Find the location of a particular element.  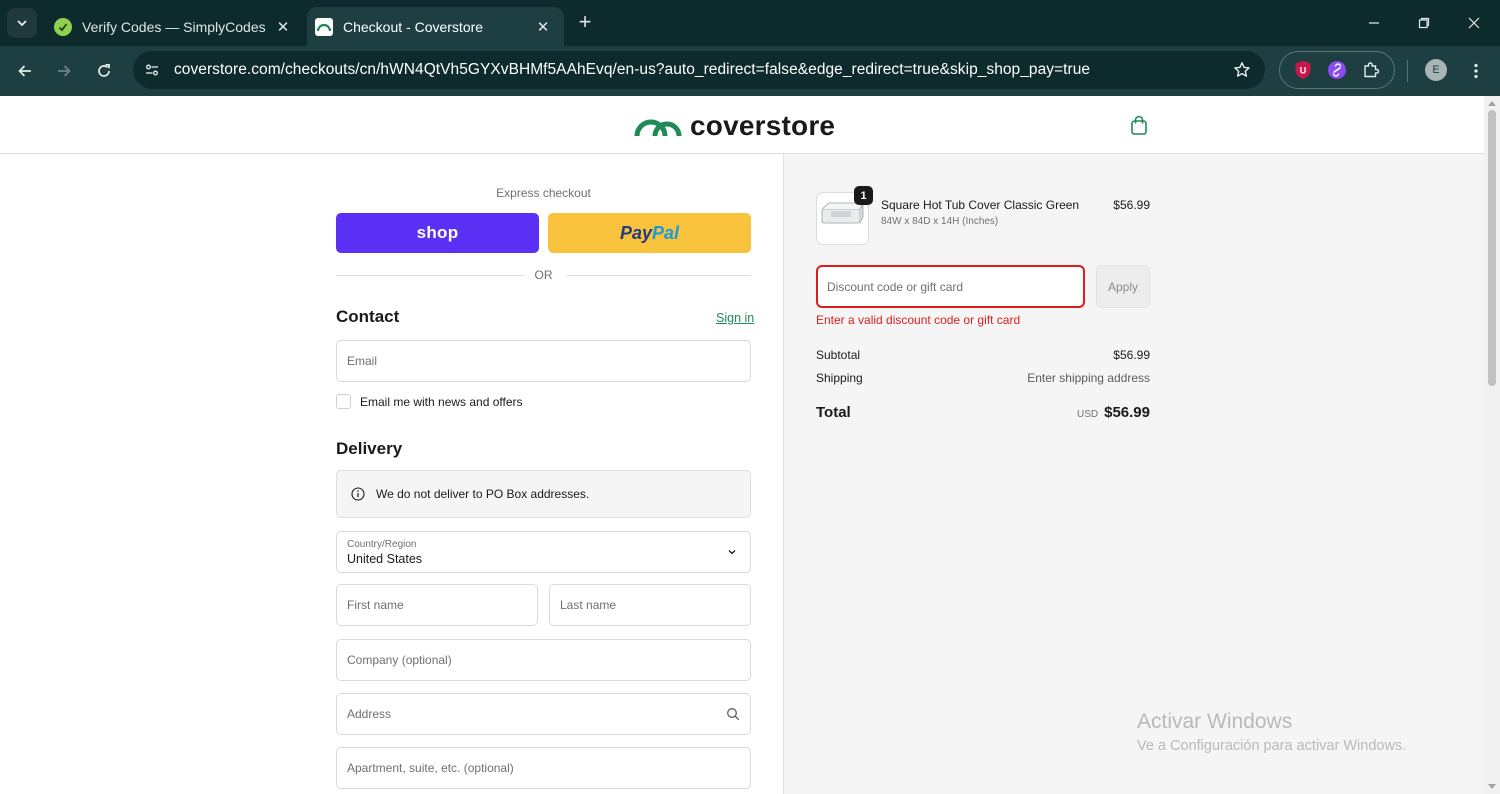

first-name-placeholder: First name is located at coordinates (375, 605).